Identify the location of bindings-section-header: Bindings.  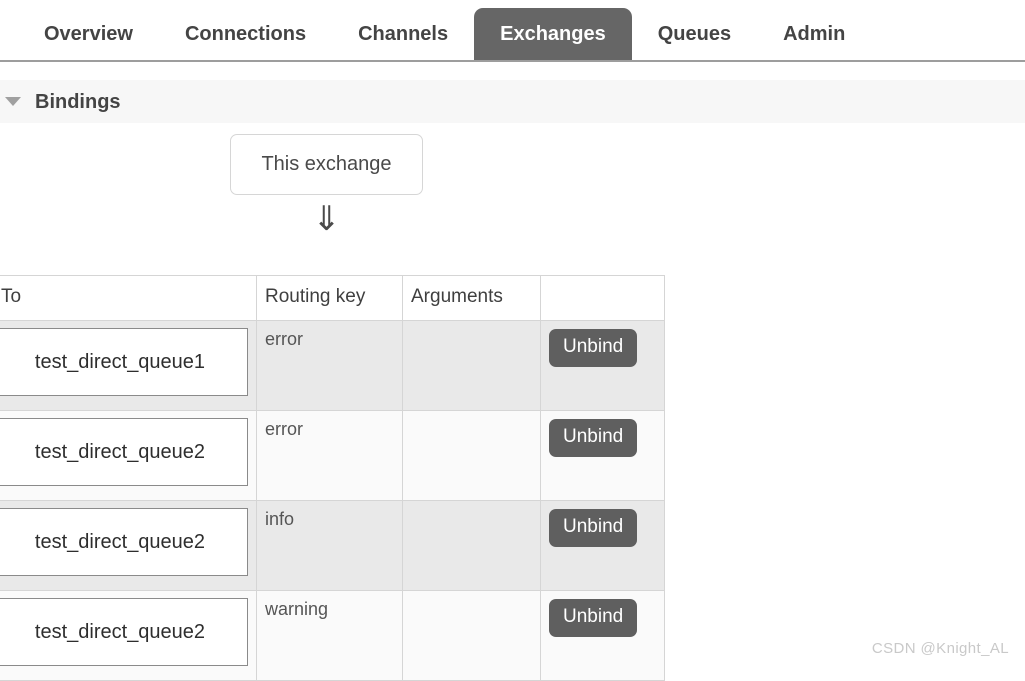
(512, 101).